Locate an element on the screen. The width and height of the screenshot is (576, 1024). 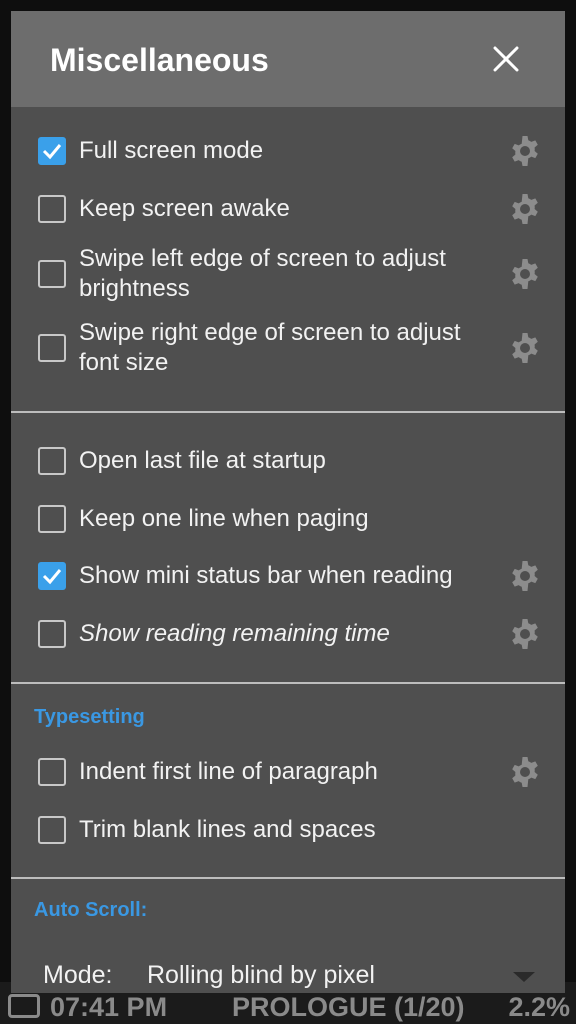
option-mini-status-bar: Show mini status bar when reading is located at coordinates (288, 576).